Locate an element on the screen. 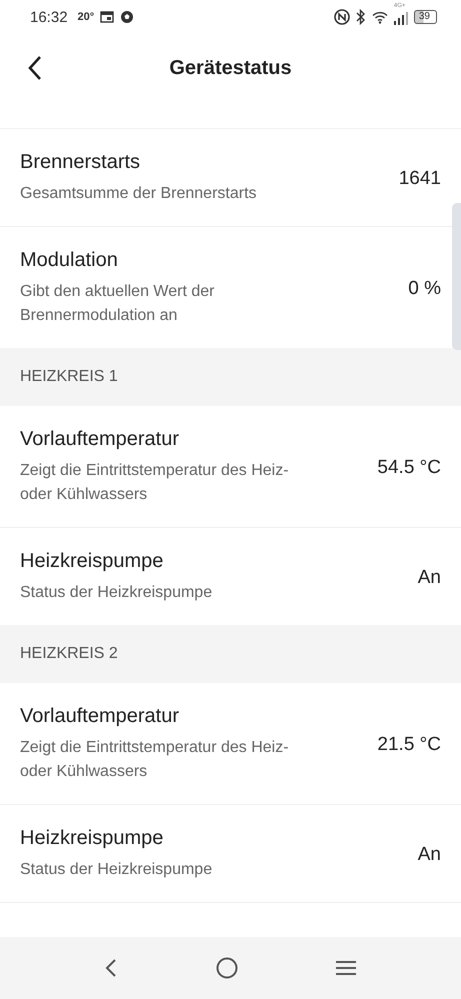  scrollbar is located at coordinates (456, 276).